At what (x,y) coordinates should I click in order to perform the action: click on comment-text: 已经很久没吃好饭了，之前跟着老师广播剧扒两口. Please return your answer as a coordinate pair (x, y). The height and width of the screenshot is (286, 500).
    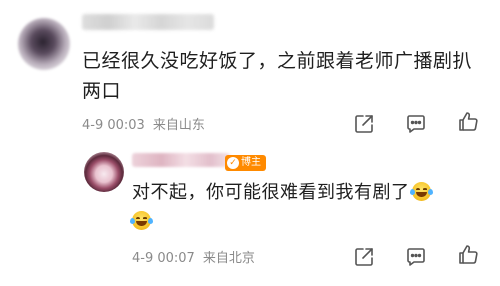
    Looking at the image, I should click on (277, 76).